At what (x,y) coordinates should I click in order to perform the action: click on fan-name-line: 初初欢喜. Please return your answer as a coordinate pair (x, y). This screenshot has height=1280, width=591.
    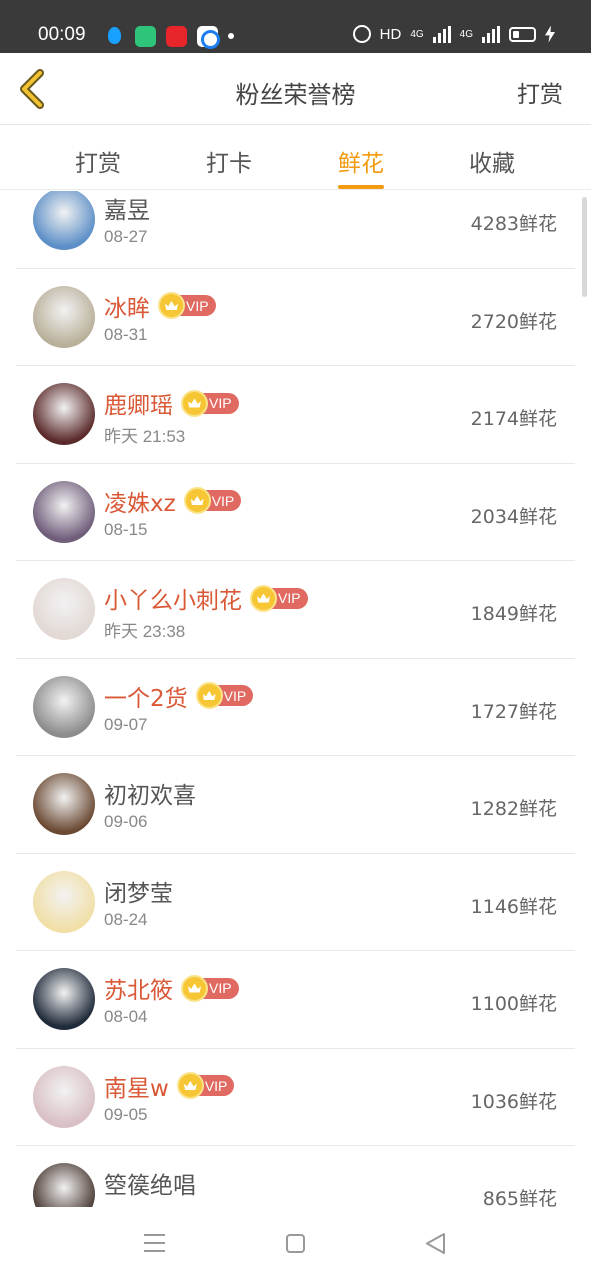
    Looking at the image, I should click on (150, 793).